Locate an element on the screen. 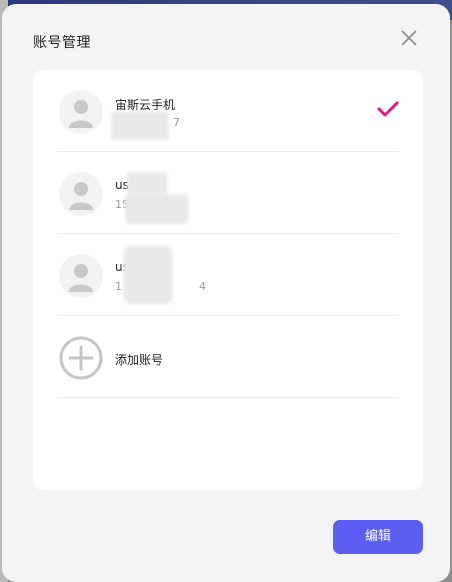 The width and height of the screenshot is (452, 582). account-item: us 1 4 is located at coordinates (228, 275).